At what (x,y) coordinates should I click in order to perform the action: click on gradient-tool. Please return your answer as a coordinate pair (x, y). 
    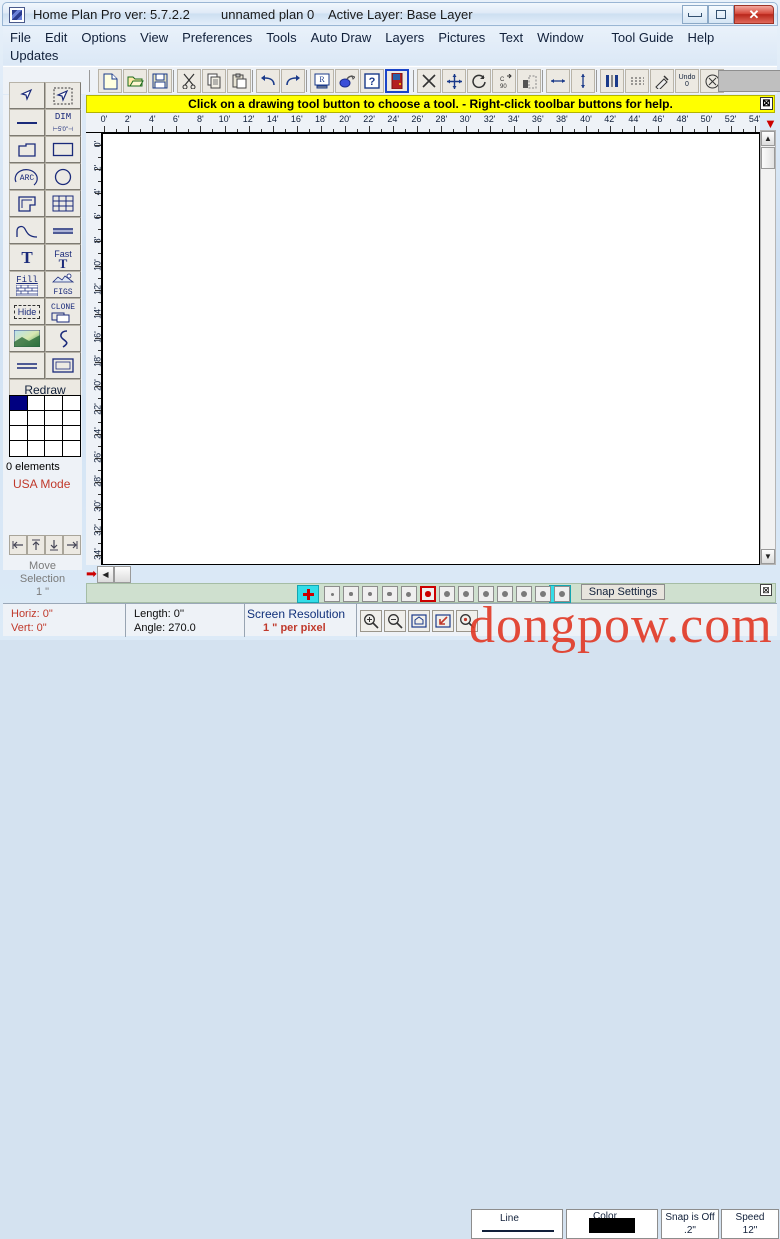
    Looking at the image, I should click on (27, 338).